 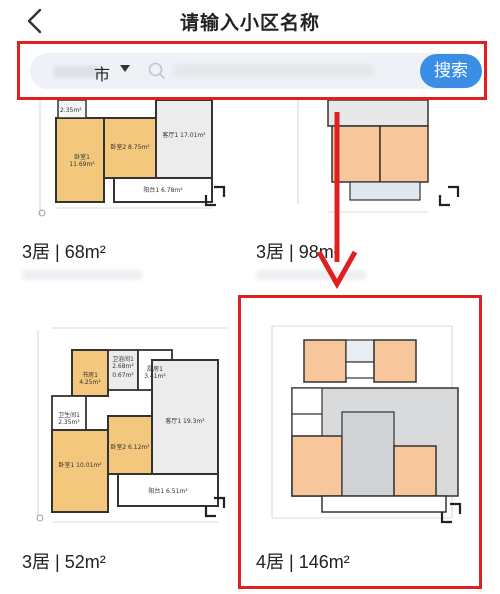 I want to click on room-label: 2.35m², so click(x=71, y=110).